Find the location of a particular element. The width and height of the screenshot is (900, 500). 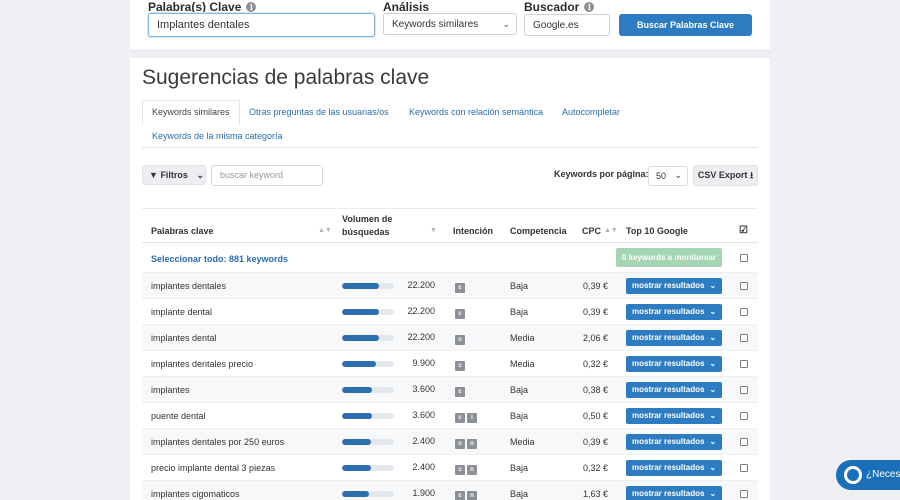

engine-label: Buscador i is located at coordinates (559, 7).